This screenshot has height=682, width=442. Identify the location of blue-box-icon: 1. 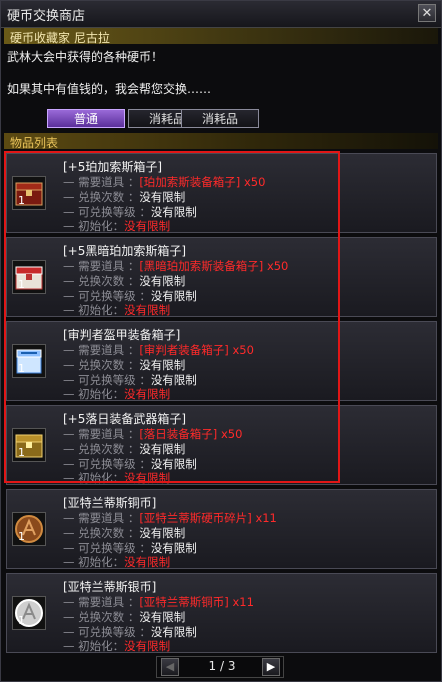
(29, 361).